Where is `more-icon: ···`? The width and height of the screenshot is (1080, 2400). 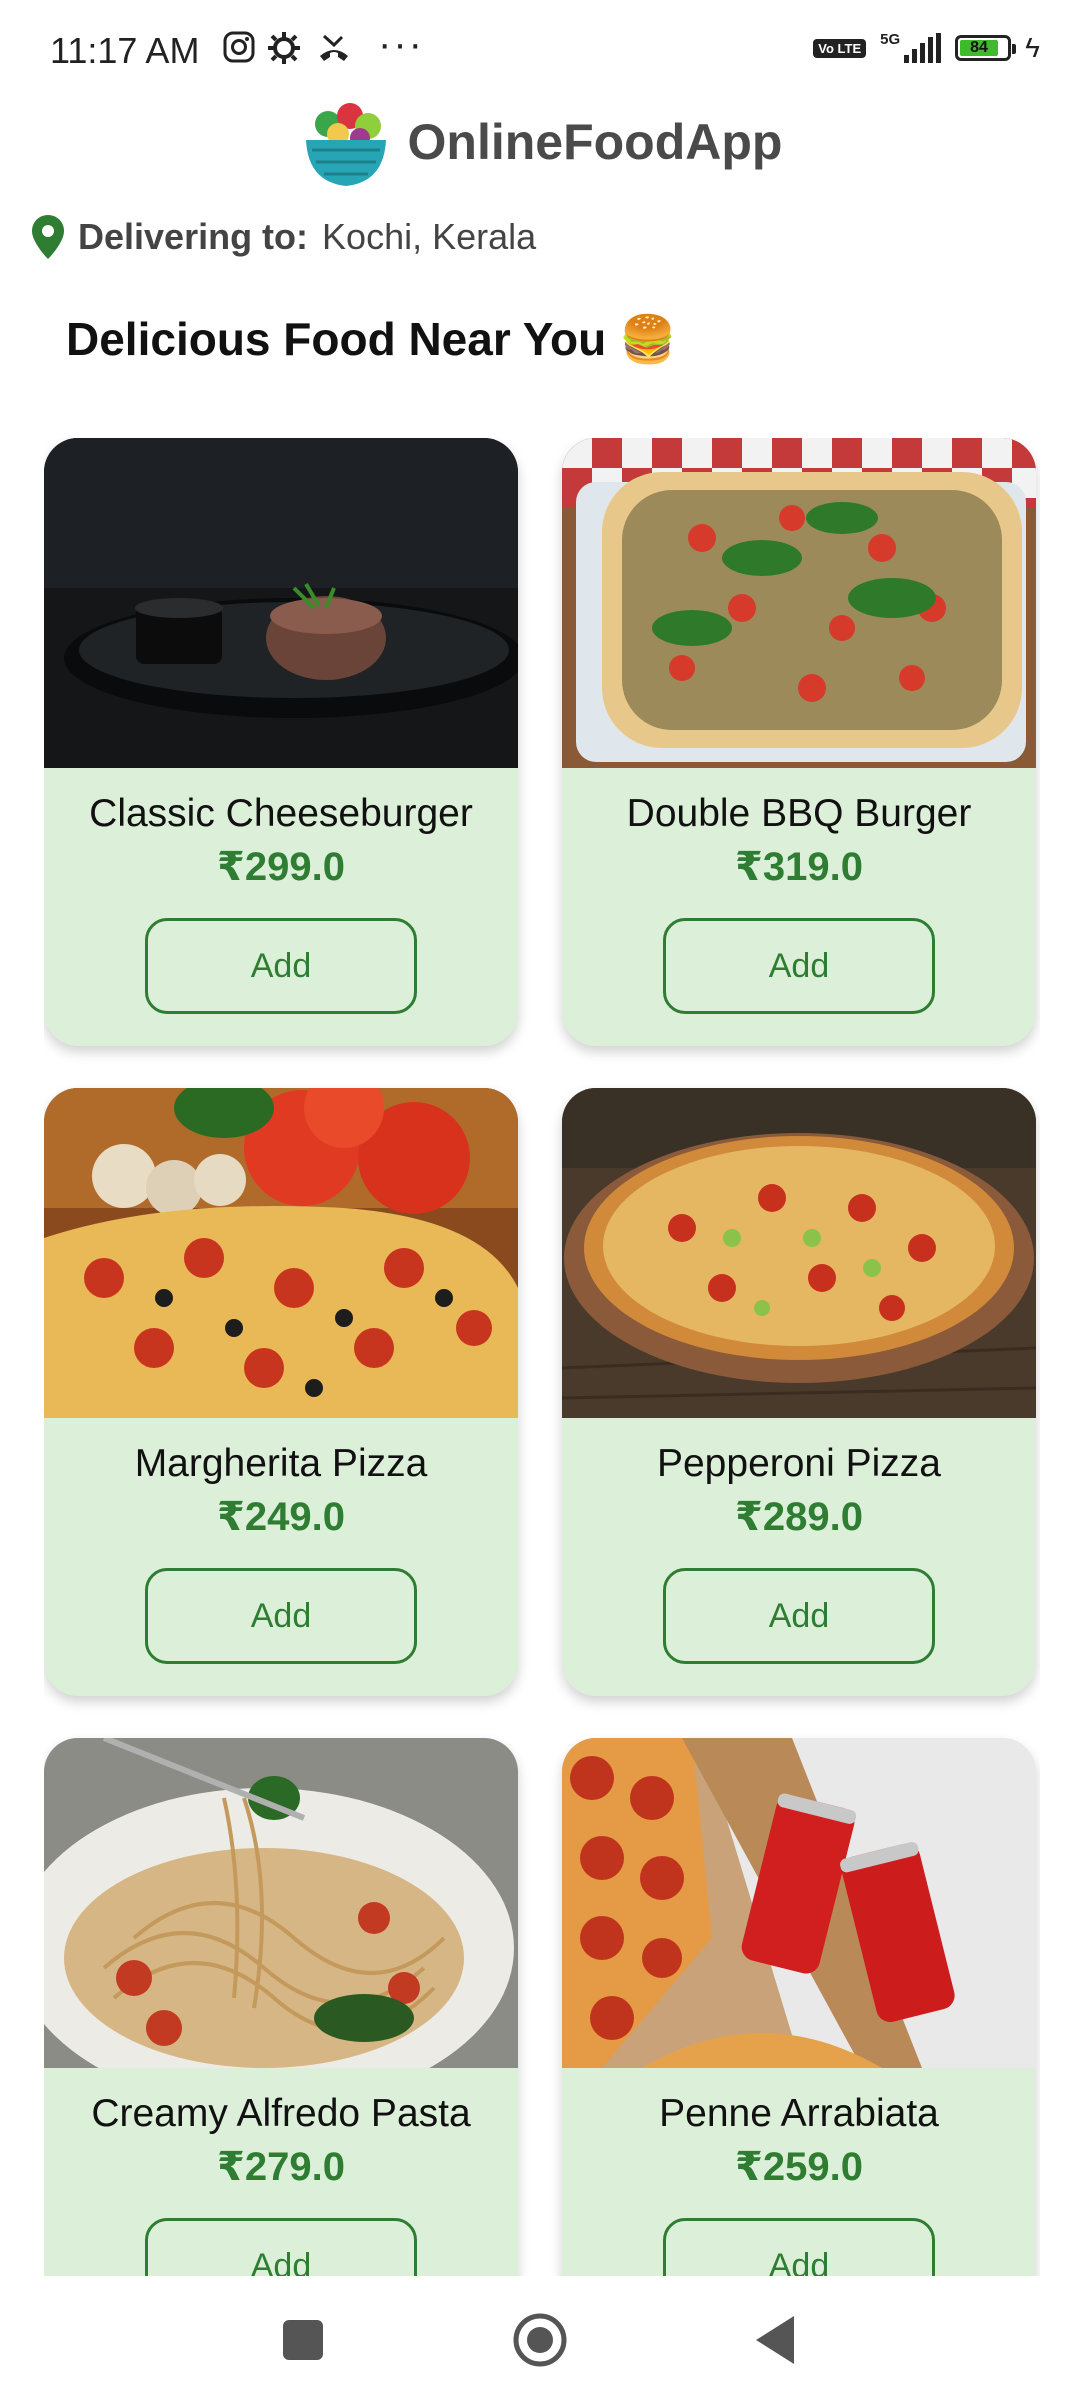
more-icon: ··· is located at coordinates (401, 44).